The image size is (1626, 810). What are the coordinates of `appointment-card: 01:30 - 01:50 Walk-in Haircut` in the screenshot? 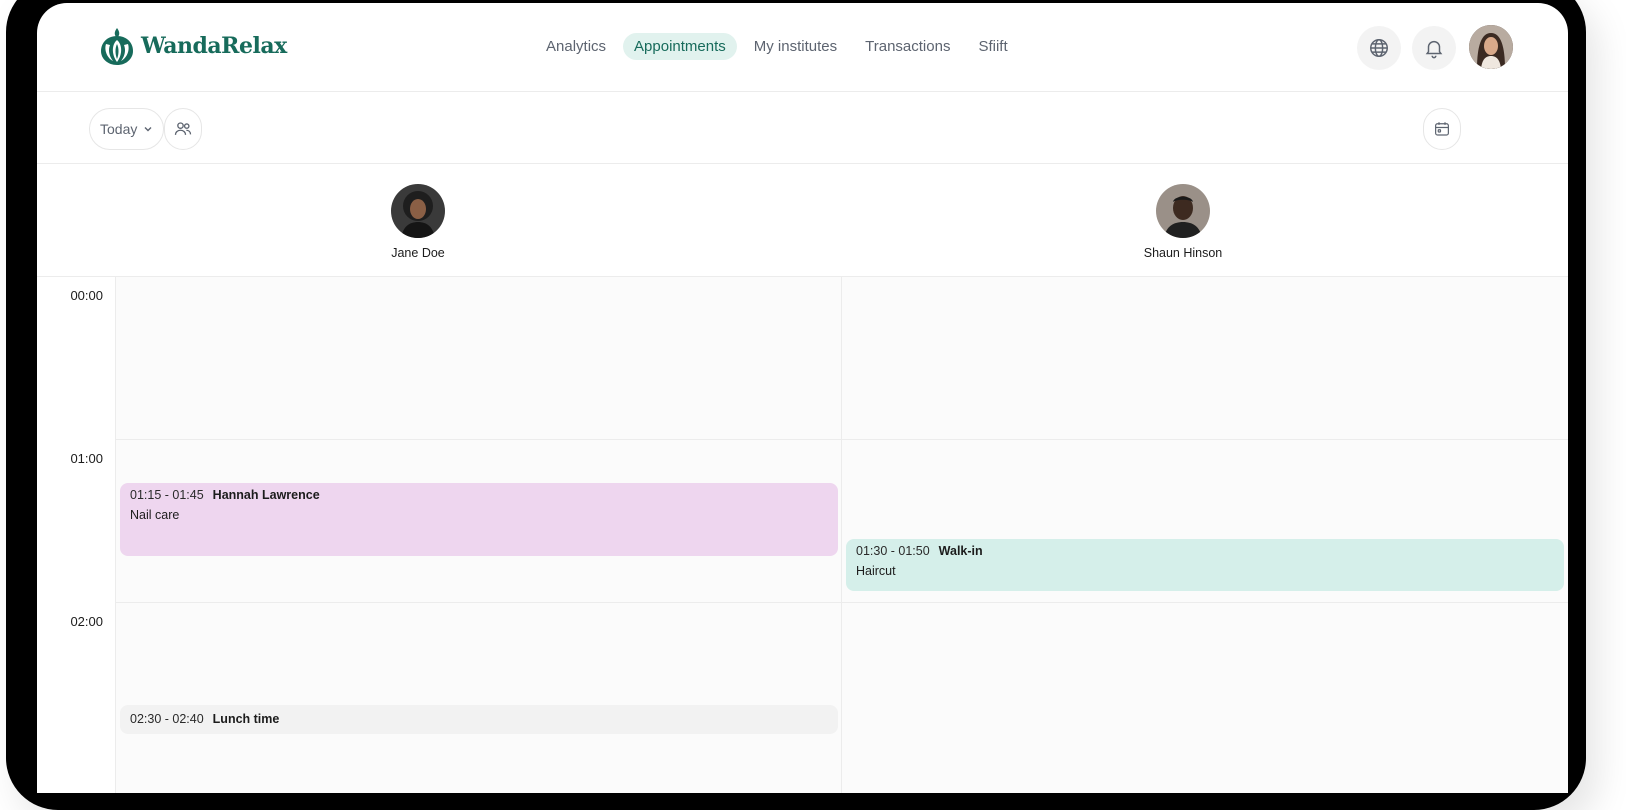 It's located at (1205, 565).